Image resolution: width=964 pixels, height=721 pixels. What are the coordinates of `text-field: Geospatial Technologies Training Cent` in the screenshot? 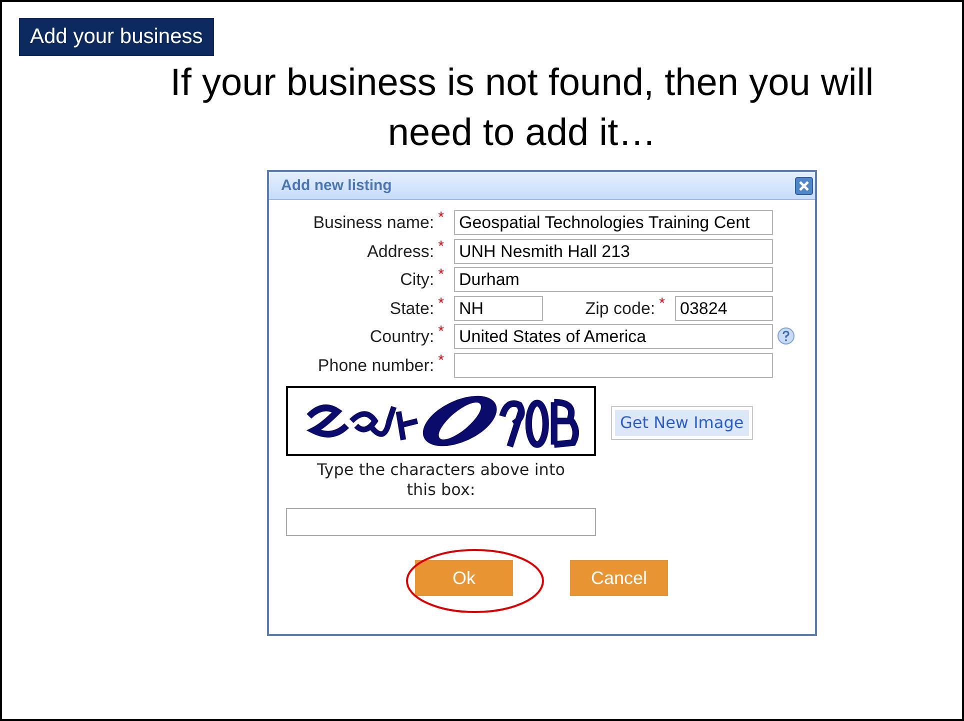 It's located at (613, 223).